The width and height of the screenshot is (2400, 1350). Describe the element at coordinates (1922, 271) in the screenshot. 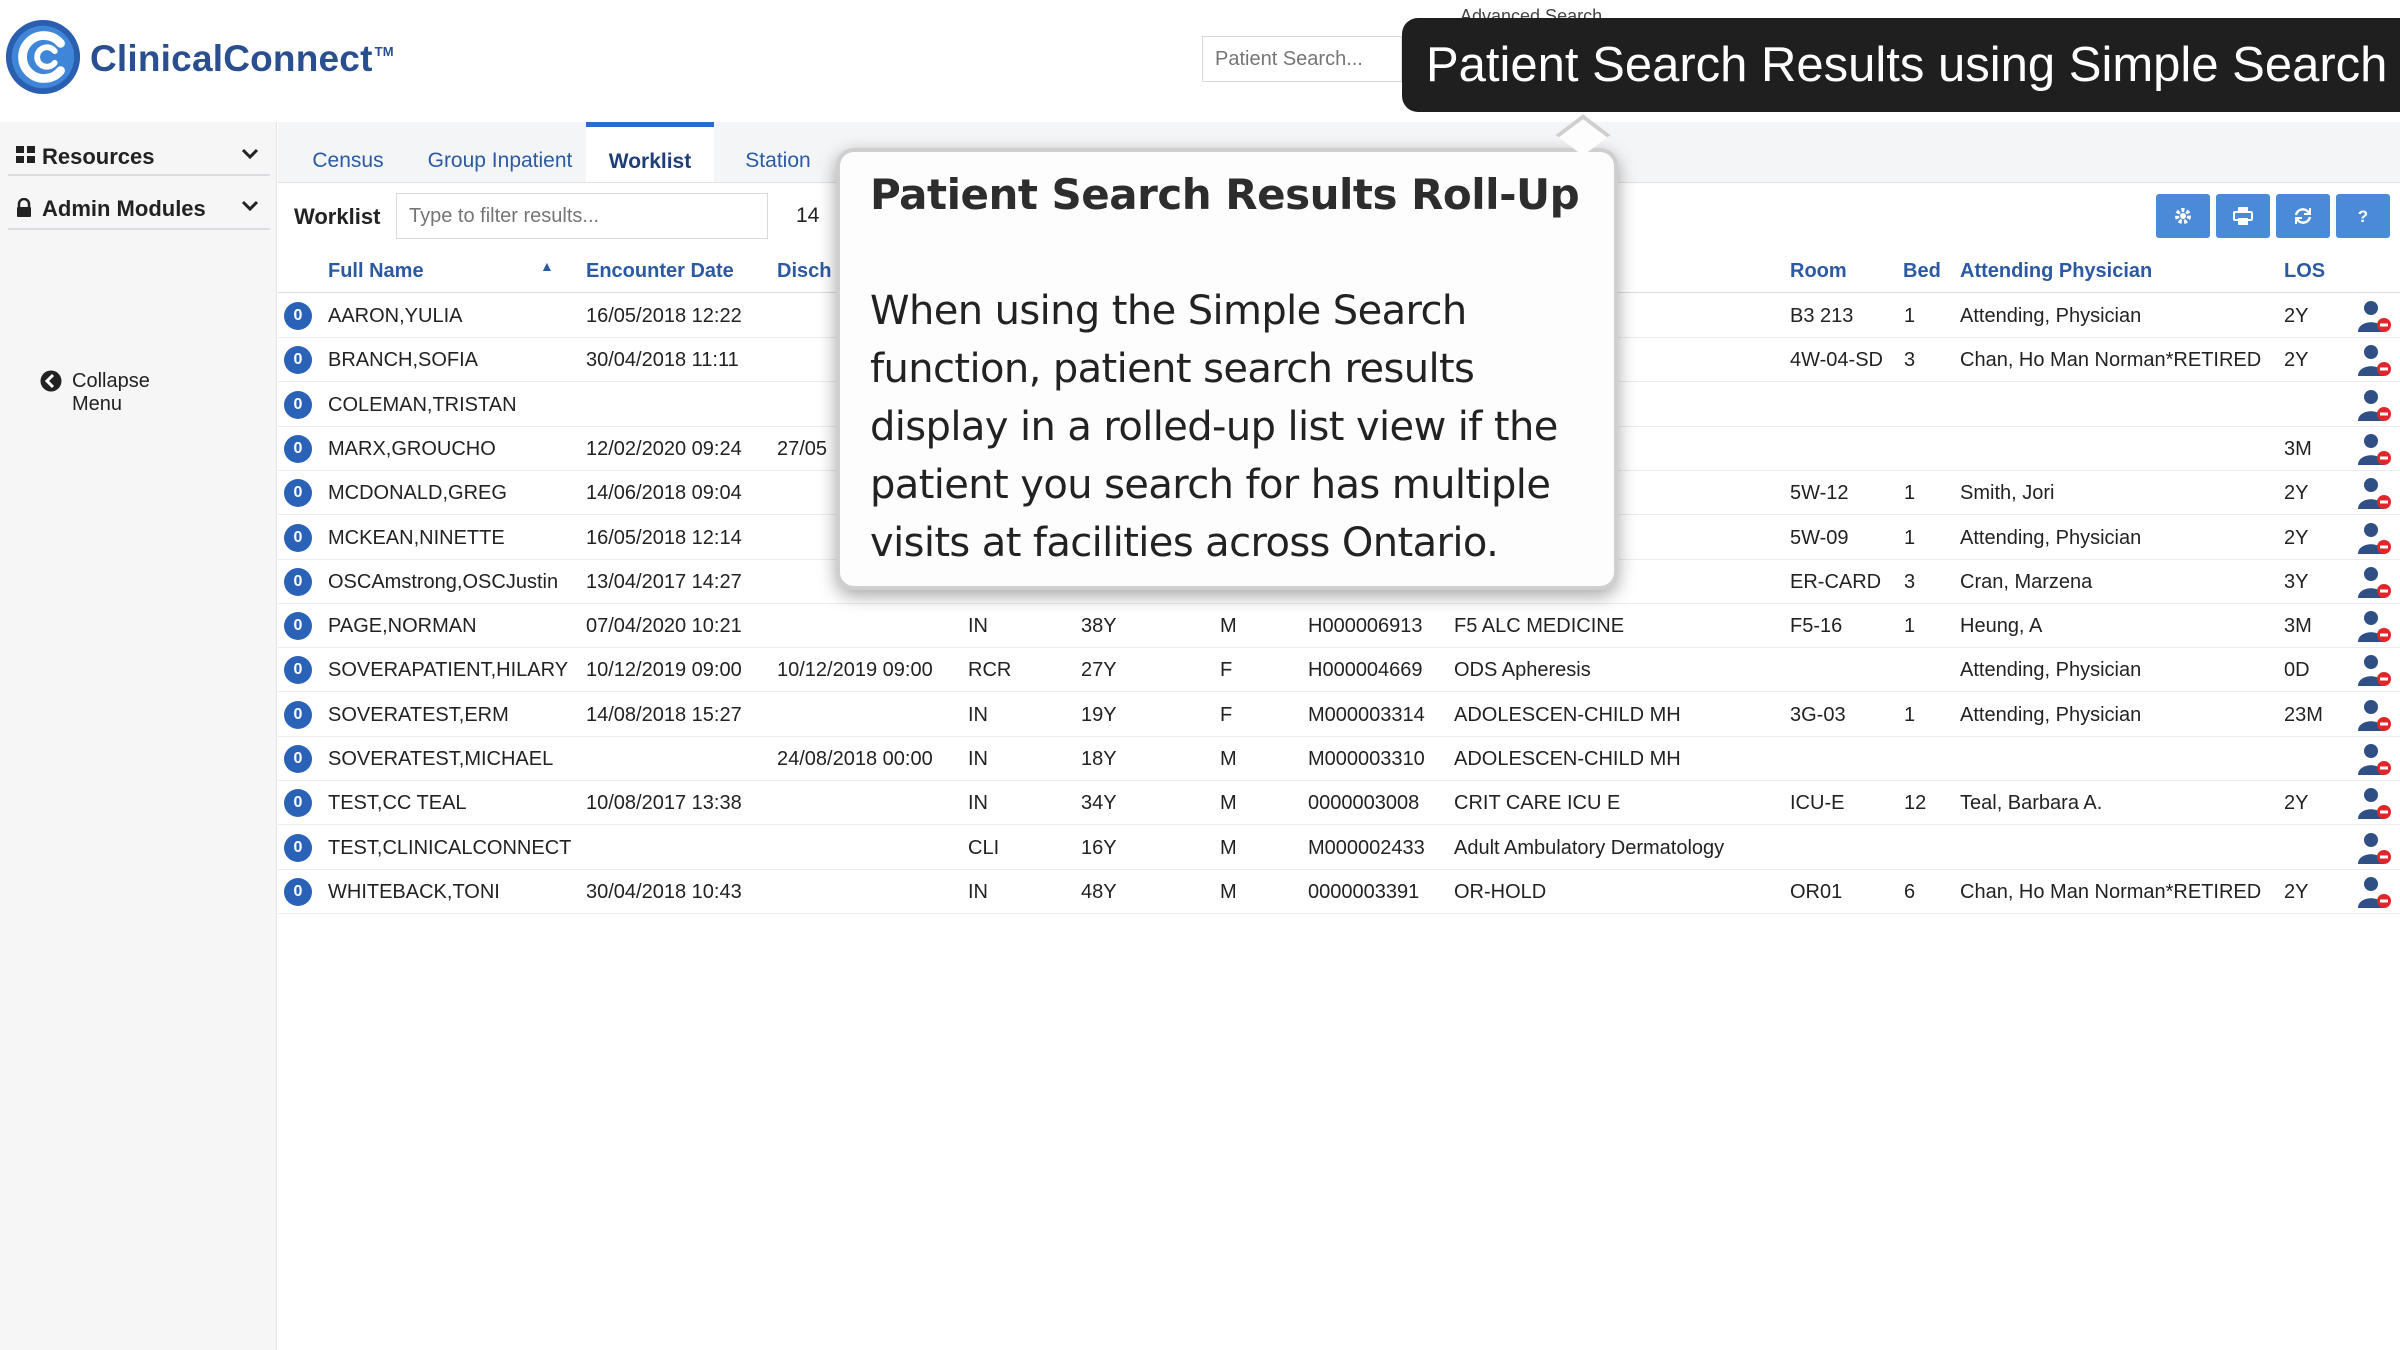

I see `column-header-bed: Bed` at that location.